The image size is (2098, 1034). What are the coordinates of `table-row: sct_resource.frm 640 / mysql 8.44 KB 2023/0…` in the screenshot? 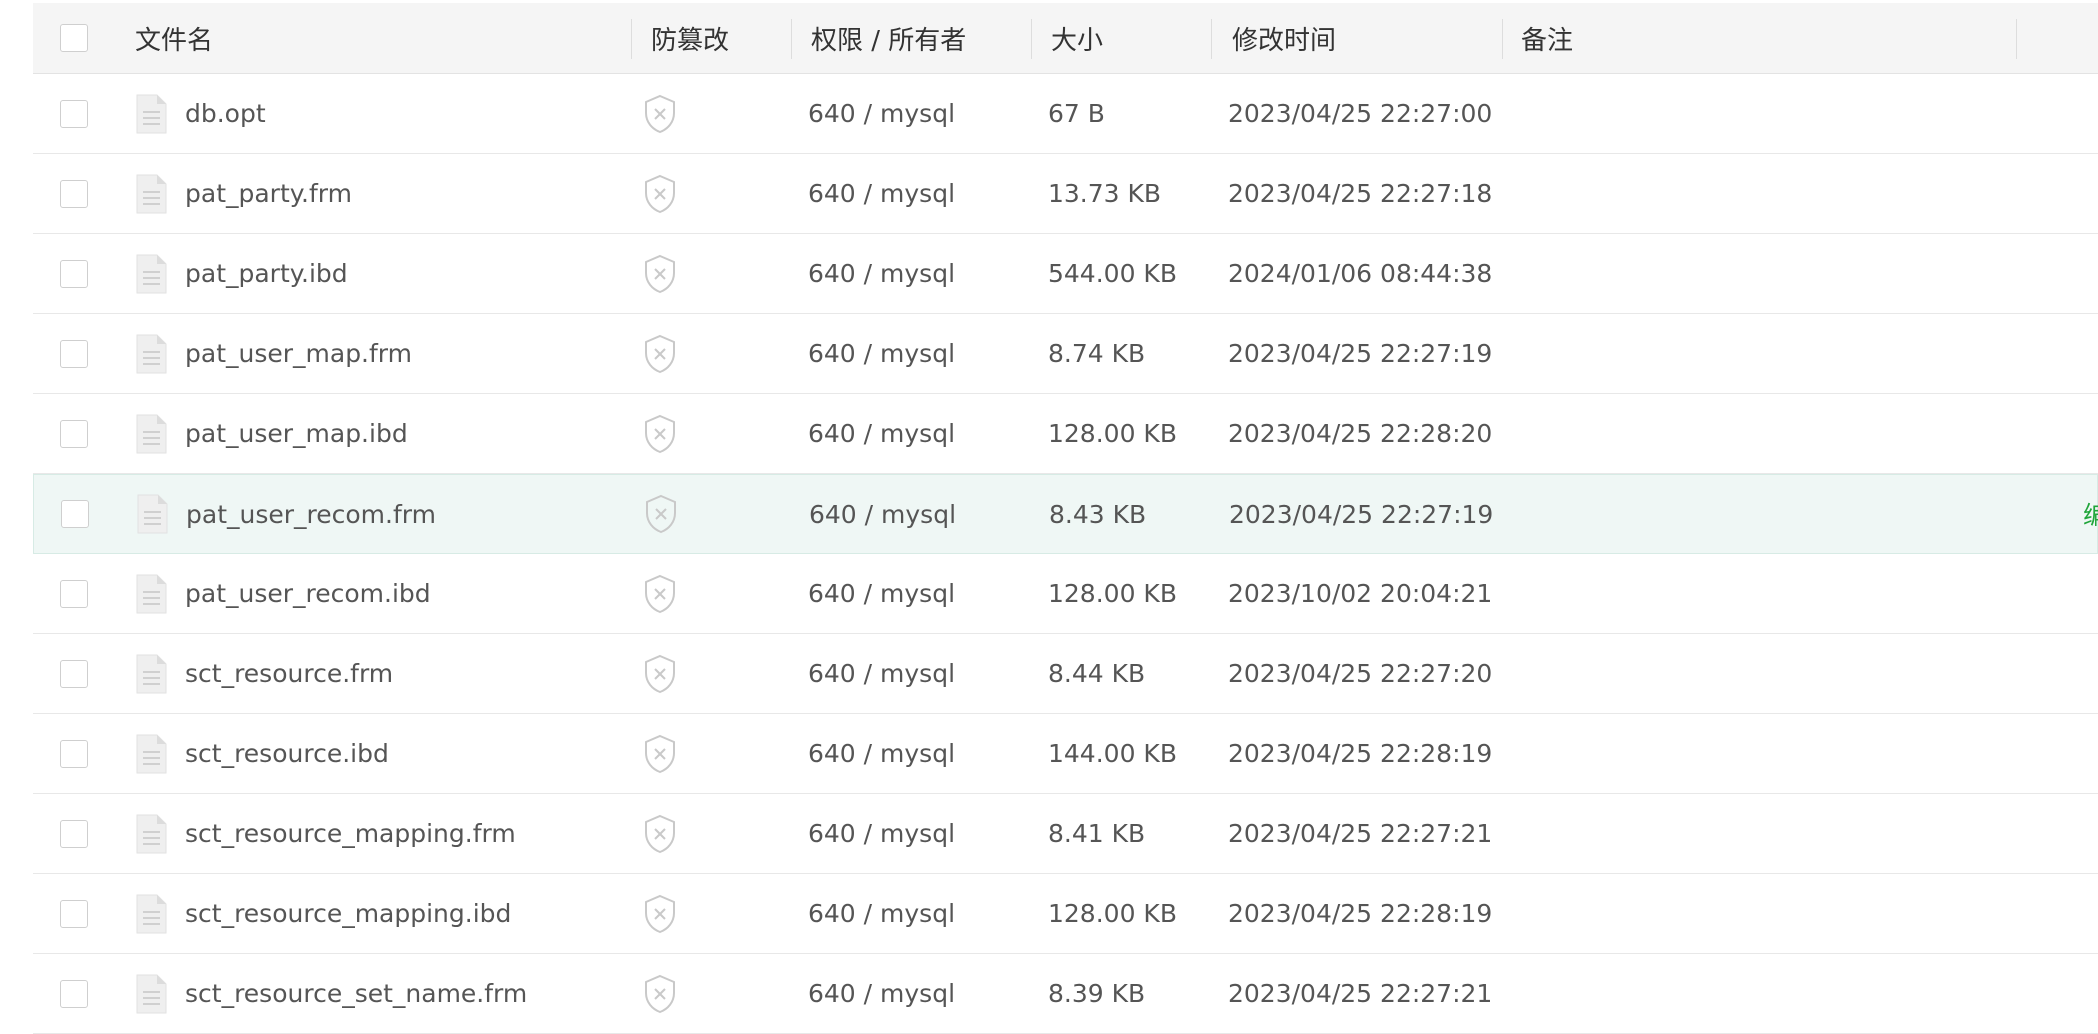 It's located at (1065, 674).